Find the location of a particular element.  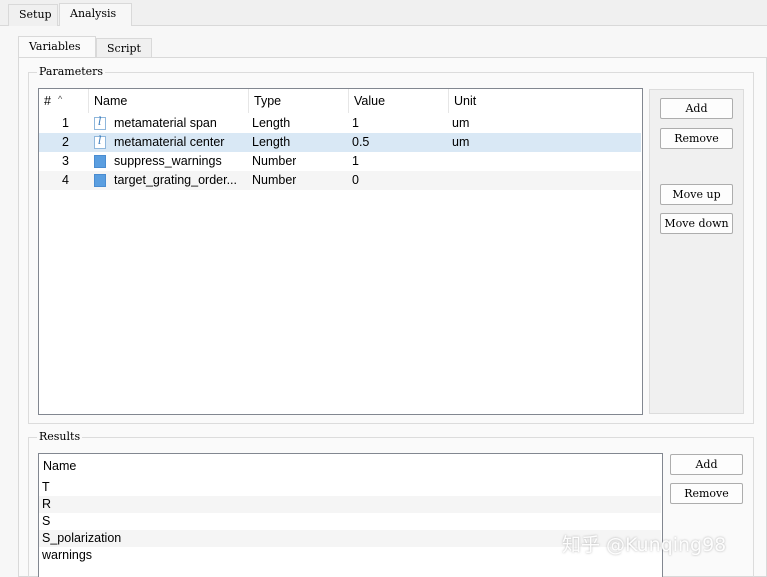

remove-result-button: Remove is located at coordinates (706, 493).